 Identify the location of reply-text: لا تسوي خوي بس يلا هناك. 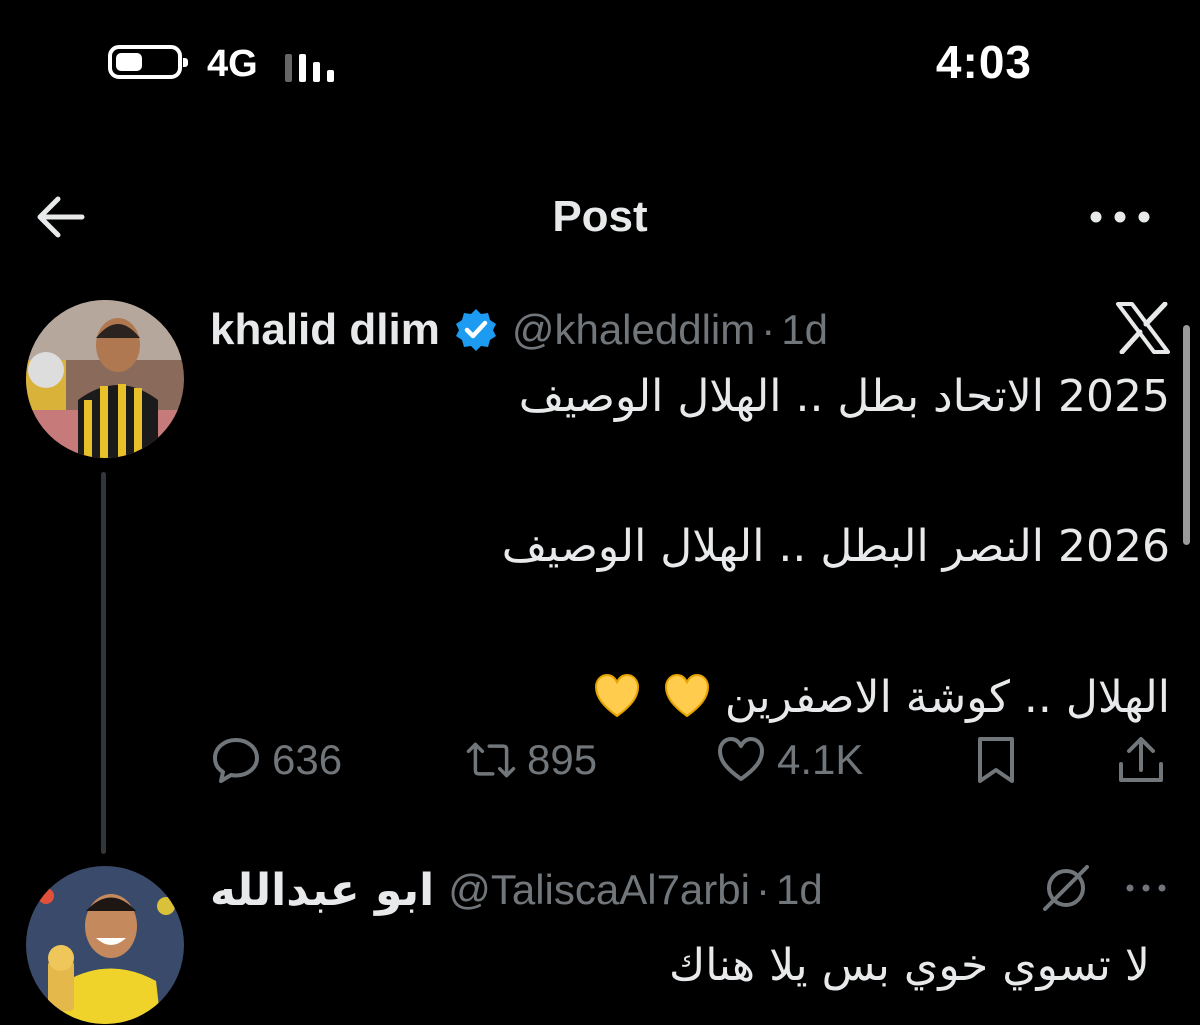
(909, 965).